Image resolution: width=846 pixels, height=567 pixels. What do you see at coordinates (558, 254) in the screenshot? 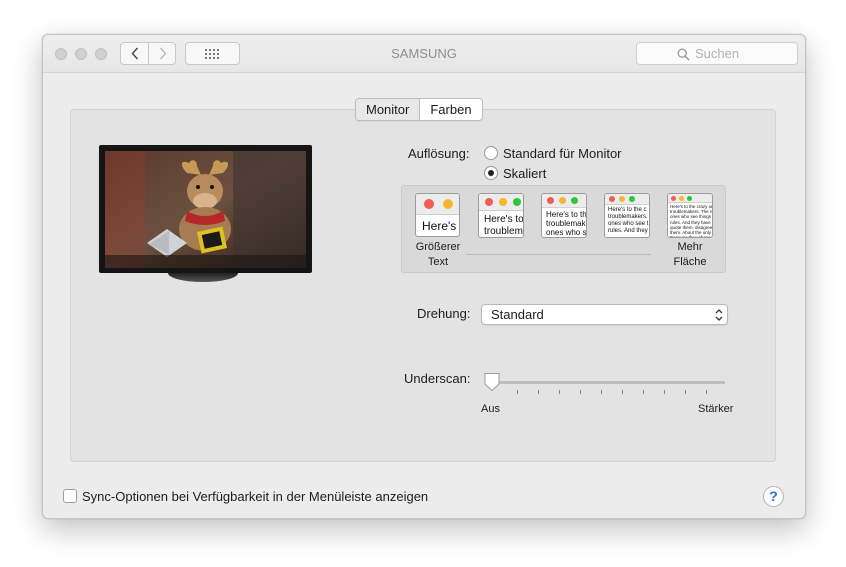
I see `scale-divider-line` at bounding box center [558, 254].